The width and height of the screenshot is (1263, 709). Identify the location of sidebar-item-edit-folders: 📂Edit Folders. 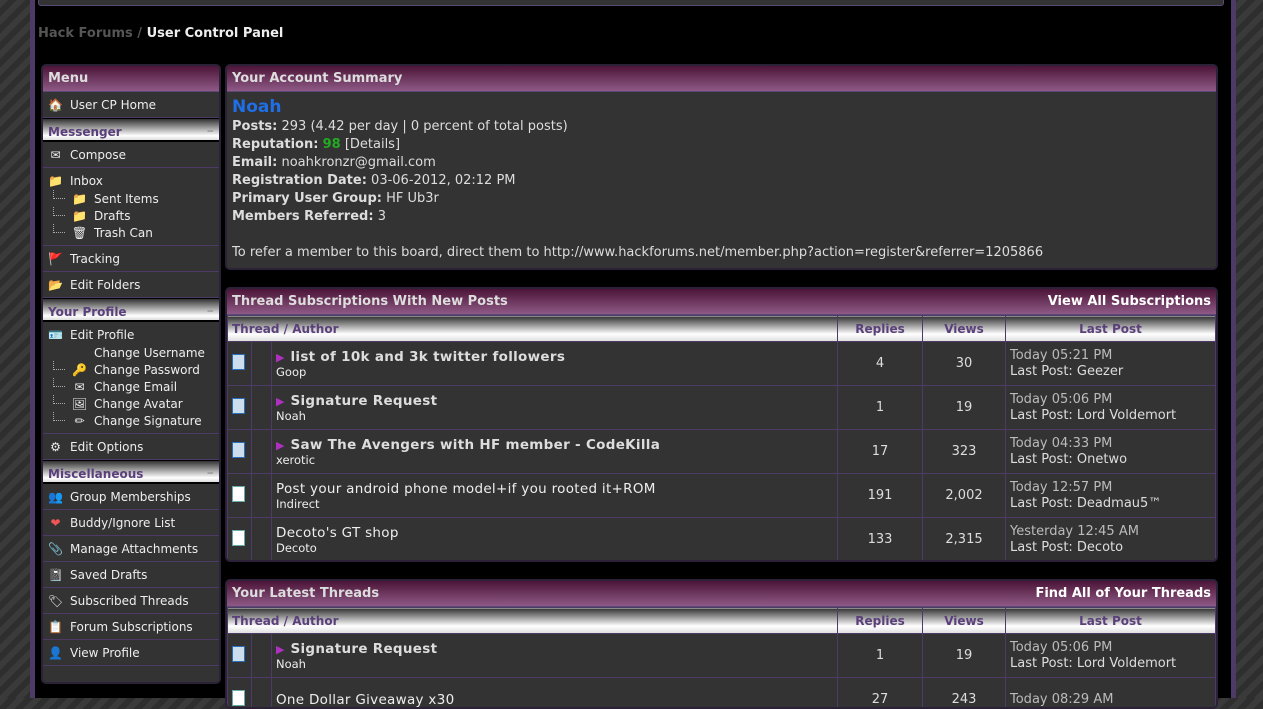
(131, 285).